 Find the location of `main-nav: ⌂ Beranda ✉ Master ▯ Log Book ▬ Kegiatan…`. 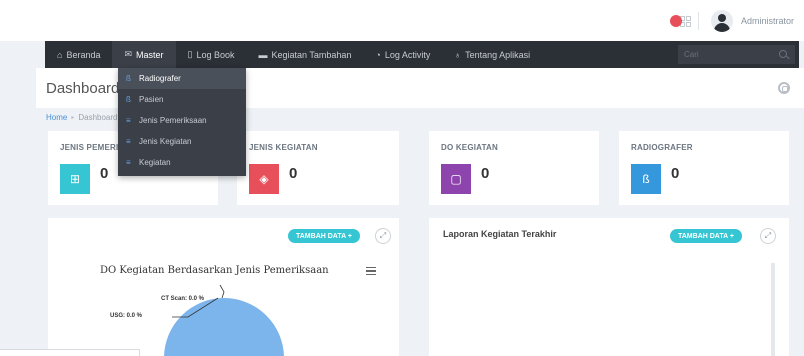

main-nav: ⌂ Beranda ✉ Master ▯ Log Book ▬ Kegiatan… is located at coordinates (422, 54).